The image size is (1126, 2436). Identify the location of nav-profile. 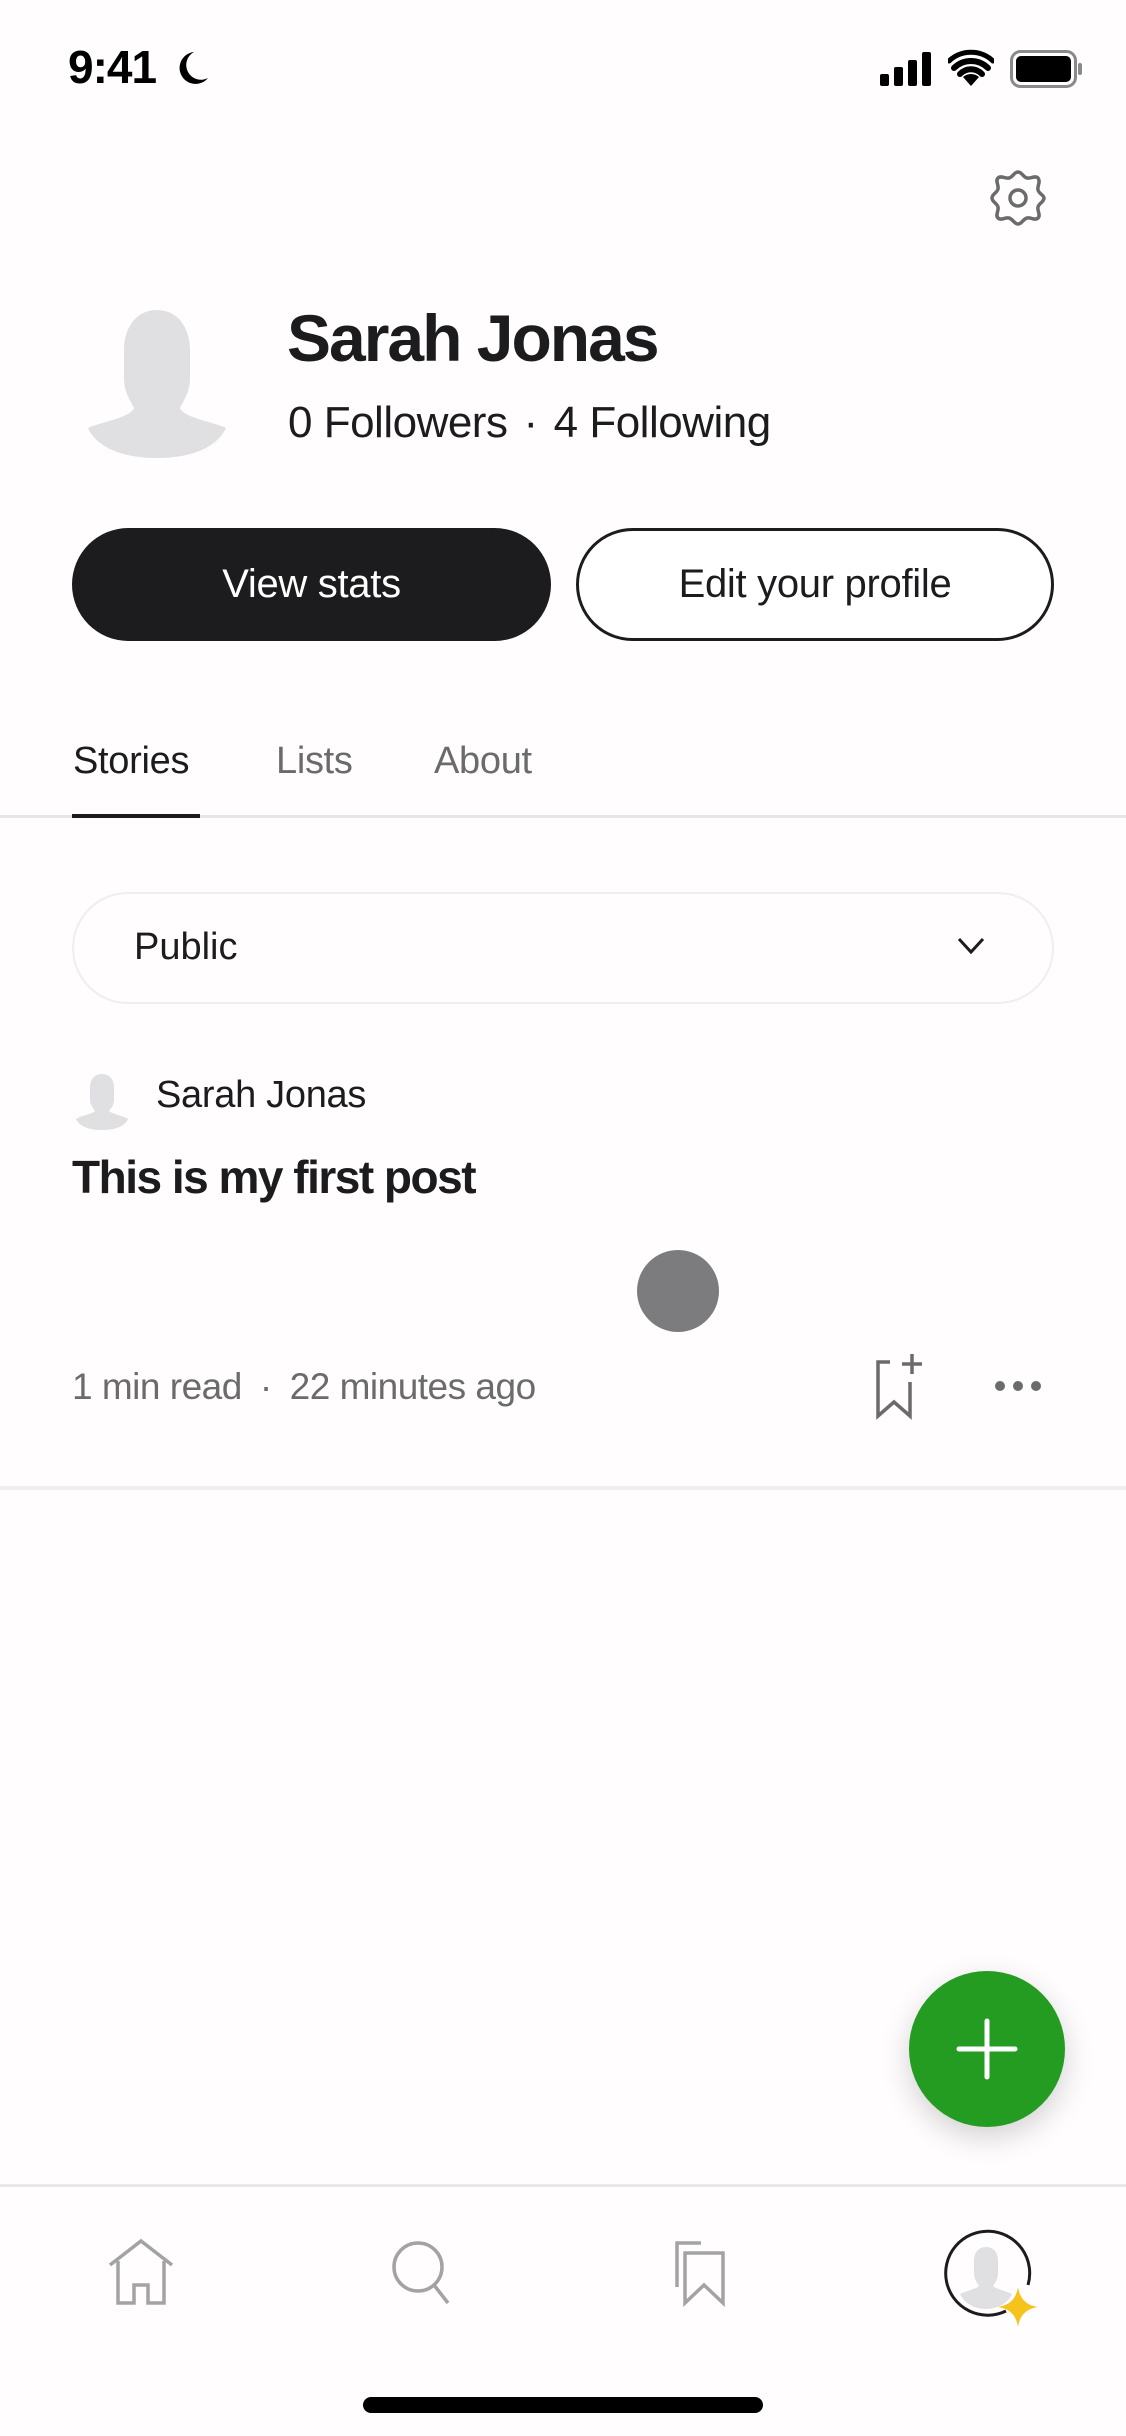
(988, 2276).